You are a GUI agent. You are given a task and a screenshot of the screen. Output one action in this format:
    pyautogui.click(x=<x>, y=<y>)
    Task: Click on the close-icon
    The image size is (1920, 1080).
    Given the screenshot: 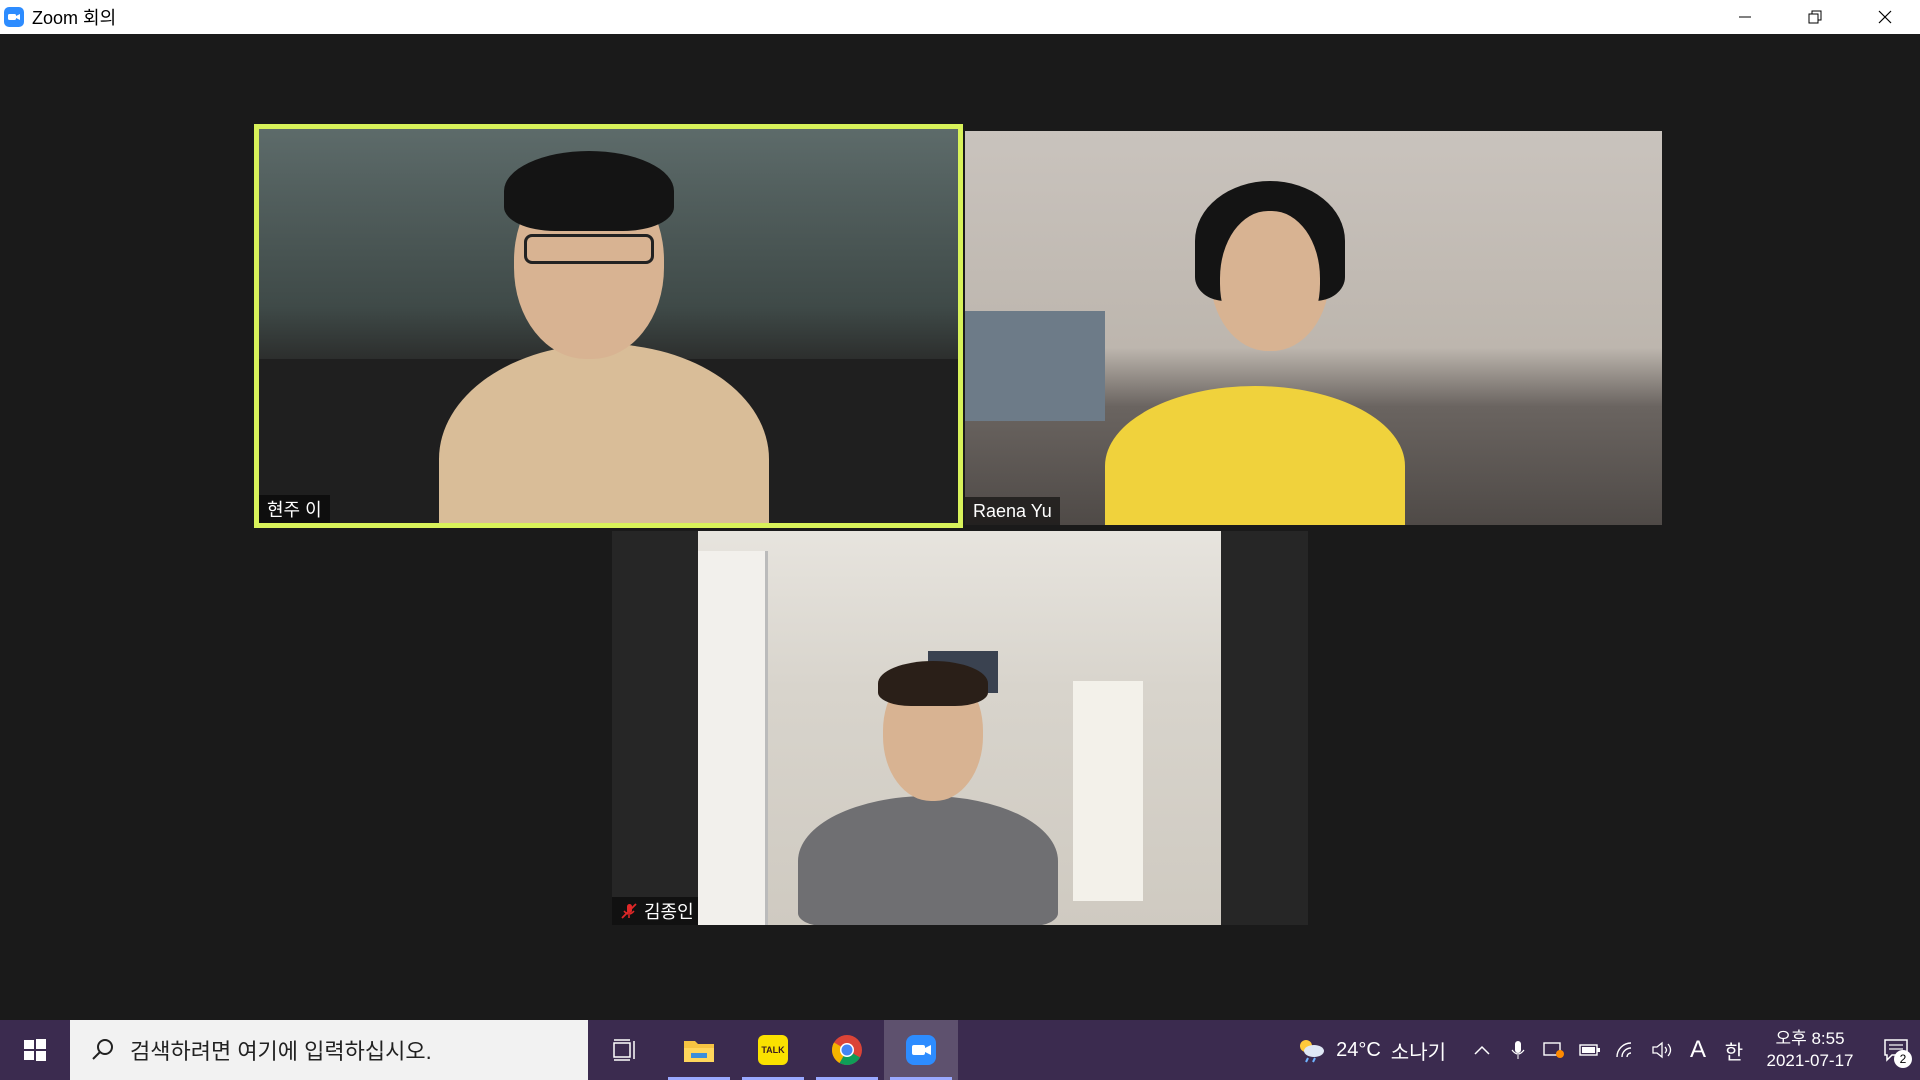 What is the action you would take?
    pyautogui.click(x=1885, y=17)
    